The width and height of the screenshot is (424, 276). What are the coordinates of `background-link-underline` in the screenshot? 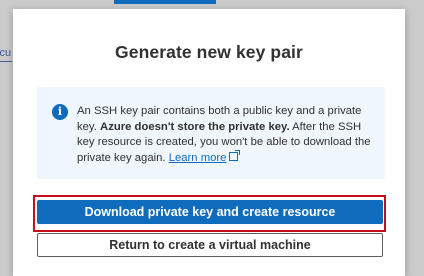 It's located at (6, 61).